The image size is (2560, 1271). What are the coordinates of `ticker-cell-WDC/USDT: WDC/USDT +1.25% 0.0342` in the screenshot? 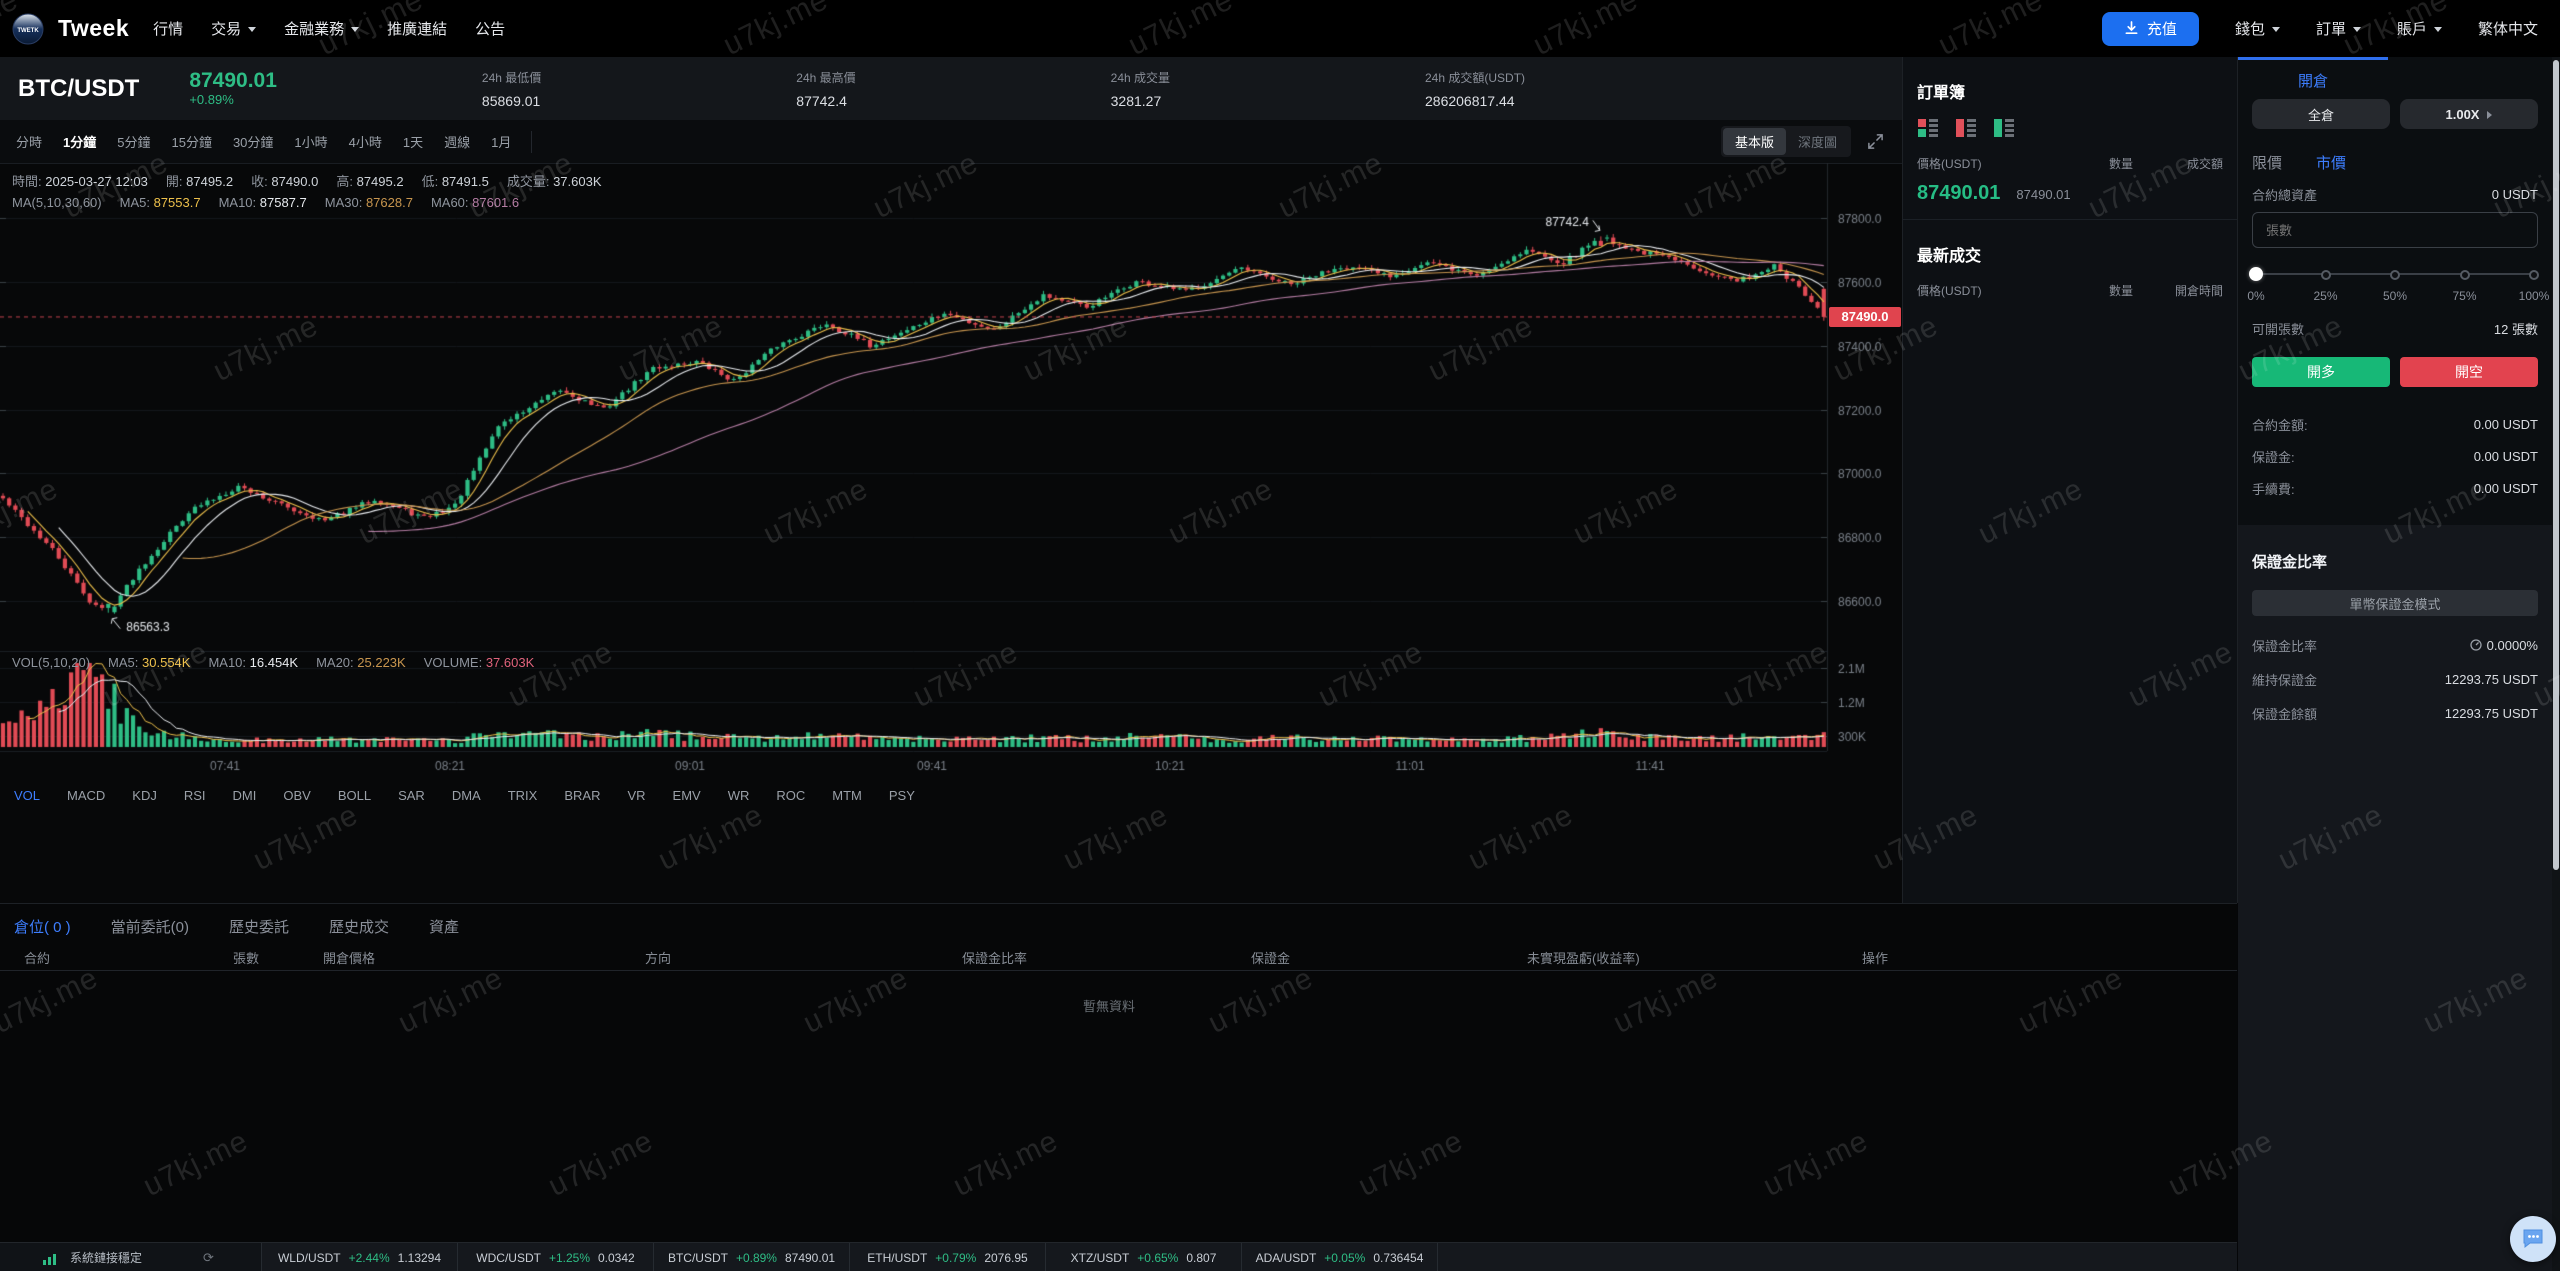 It's located at (555, 1257).